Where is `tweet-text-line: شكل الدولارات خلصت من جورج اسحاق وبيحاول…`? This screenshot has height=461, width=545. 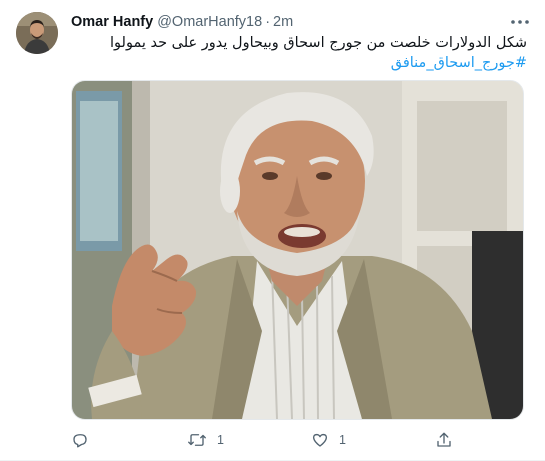 tweet-text-line: شكل الدولارات خلصت من جورج اسحاق وبيحاول… is located at coordinates (318, 43).